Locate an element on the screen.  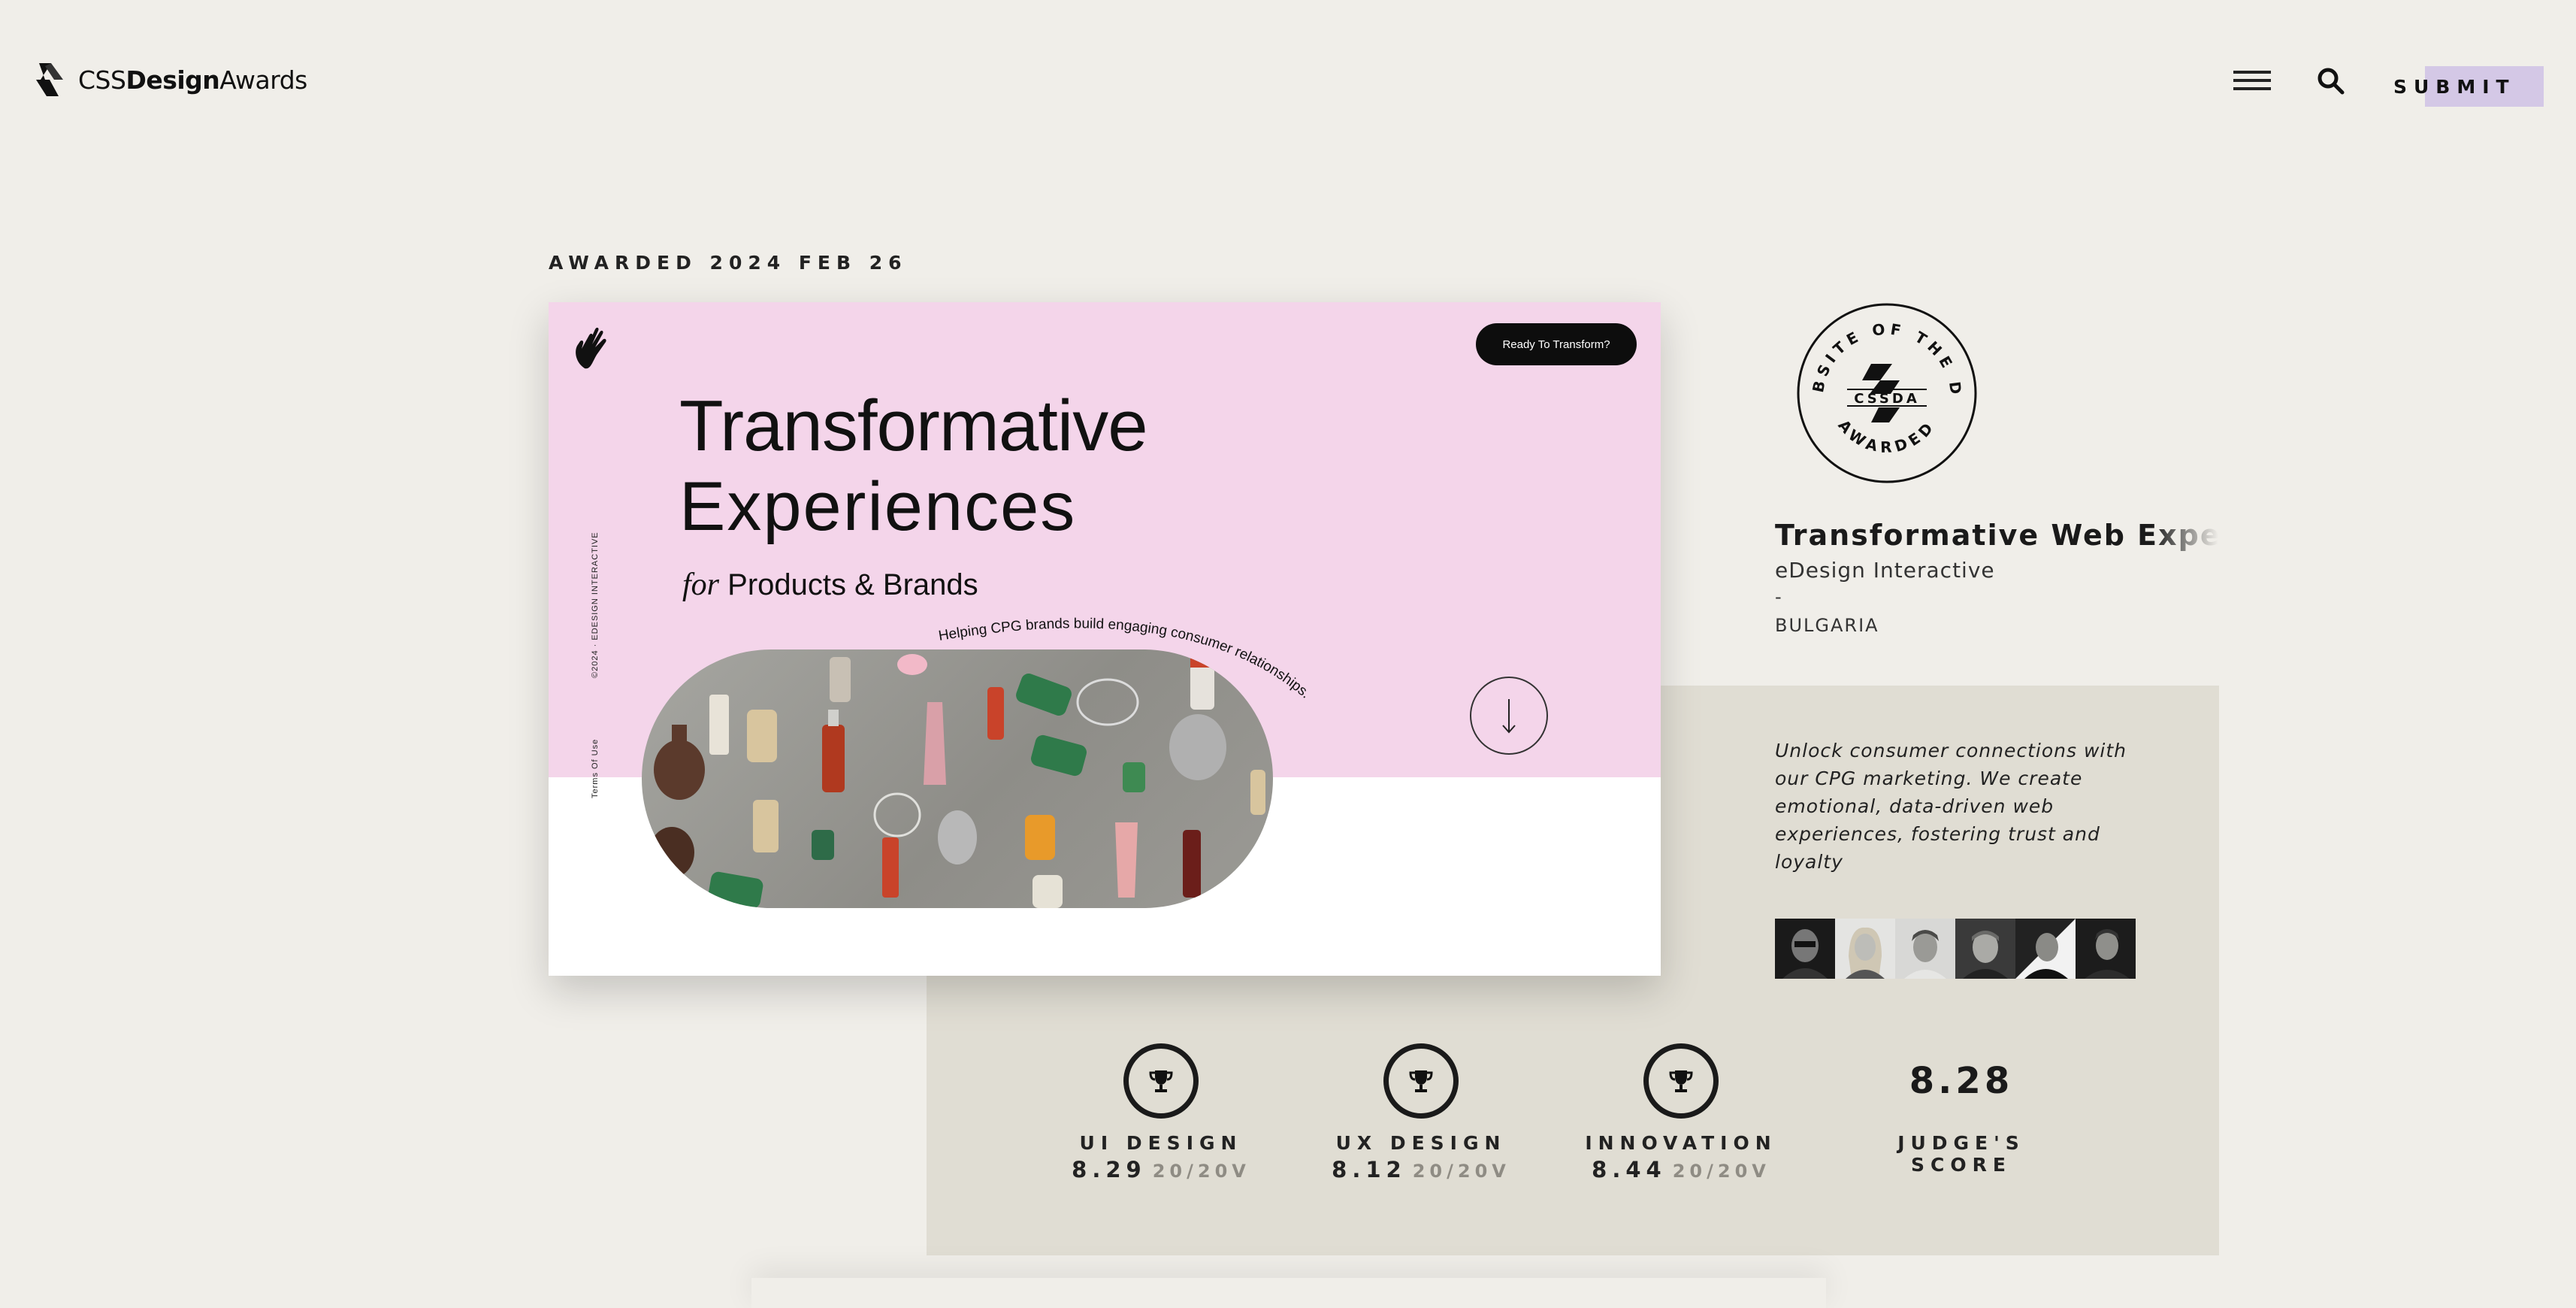
score-ux-design: UX DESIGN 8.12 20/20V is located at coordinates (1421, 1112).